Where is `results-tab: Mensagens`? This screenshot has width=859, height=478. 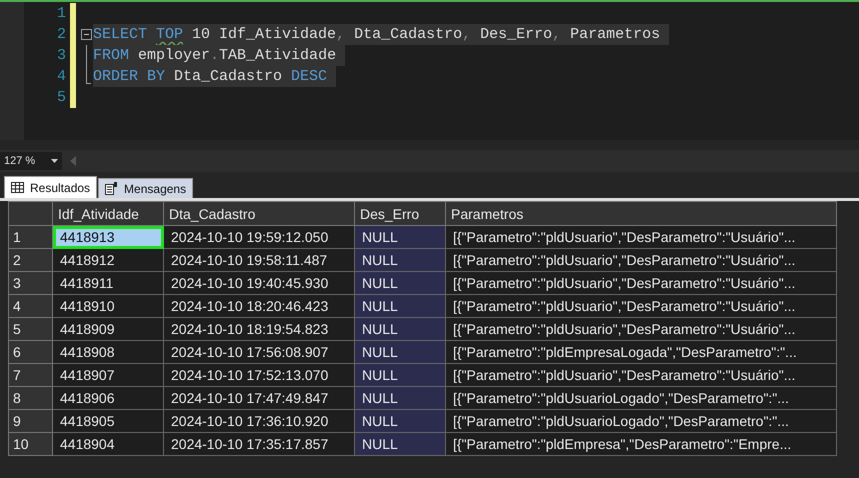 results-tab: Mensagens is located at coordinates (146, 188).